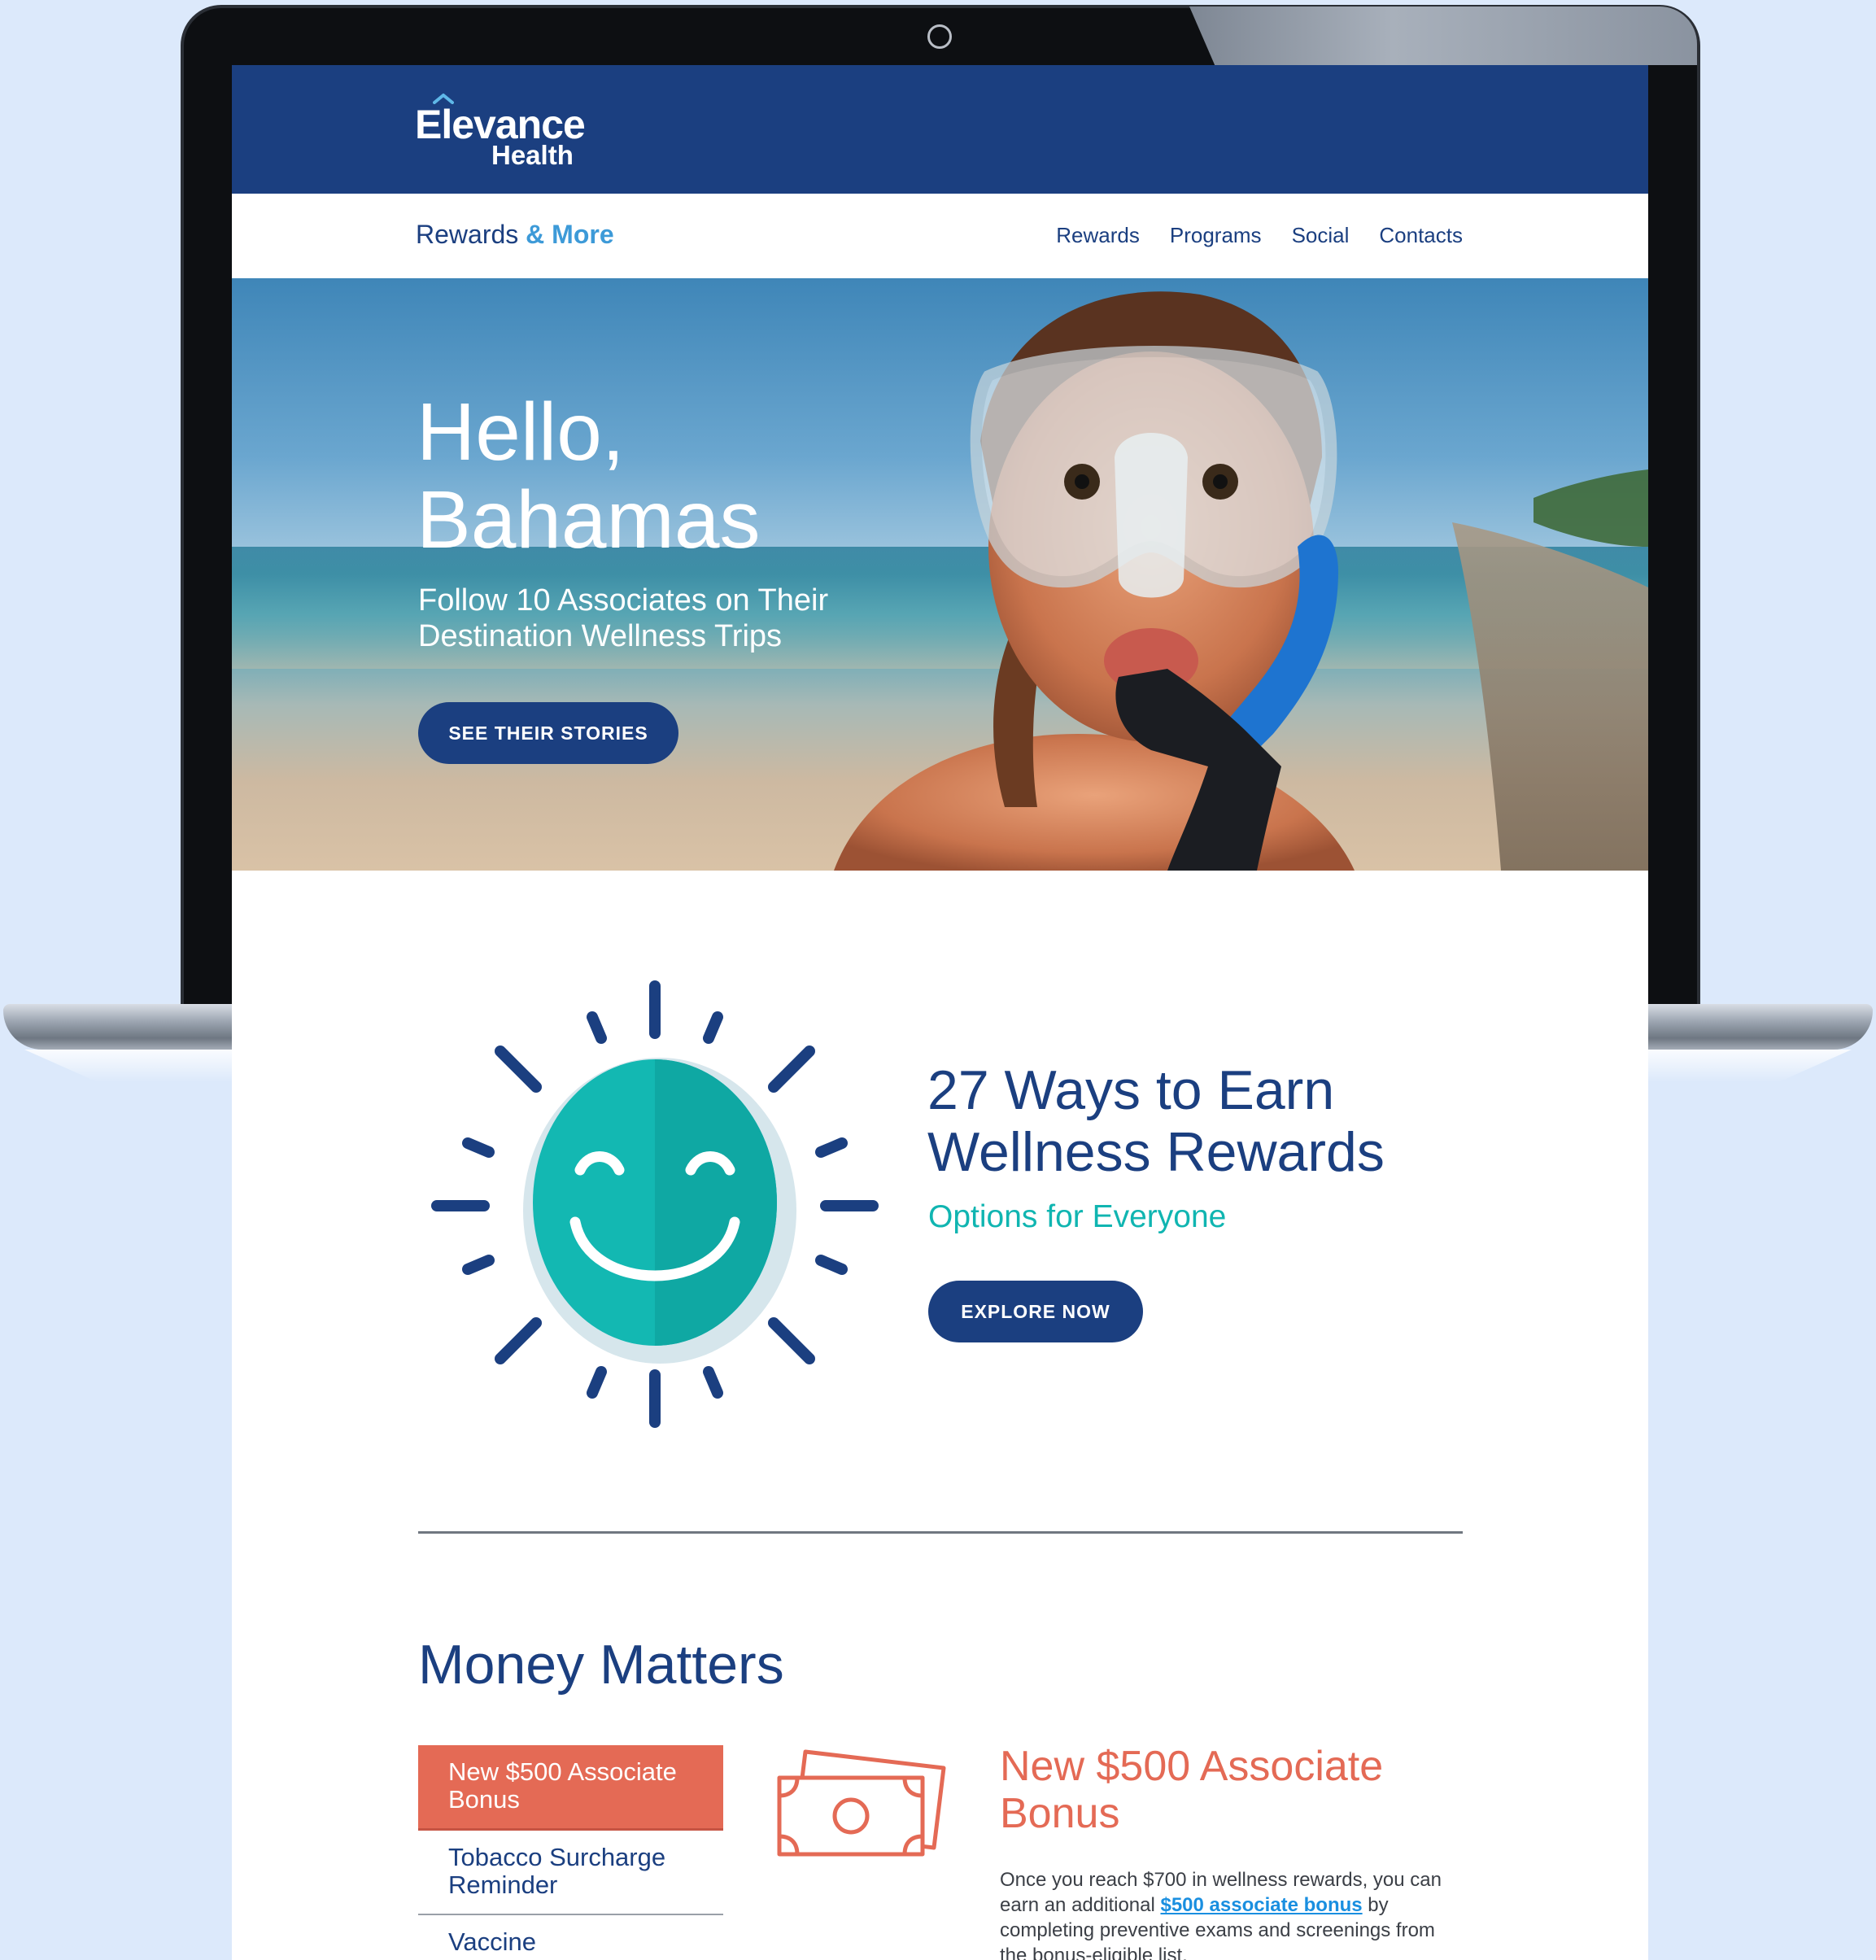  I want to click on topic-vaccine: Vaccine, so click(570, 1937).